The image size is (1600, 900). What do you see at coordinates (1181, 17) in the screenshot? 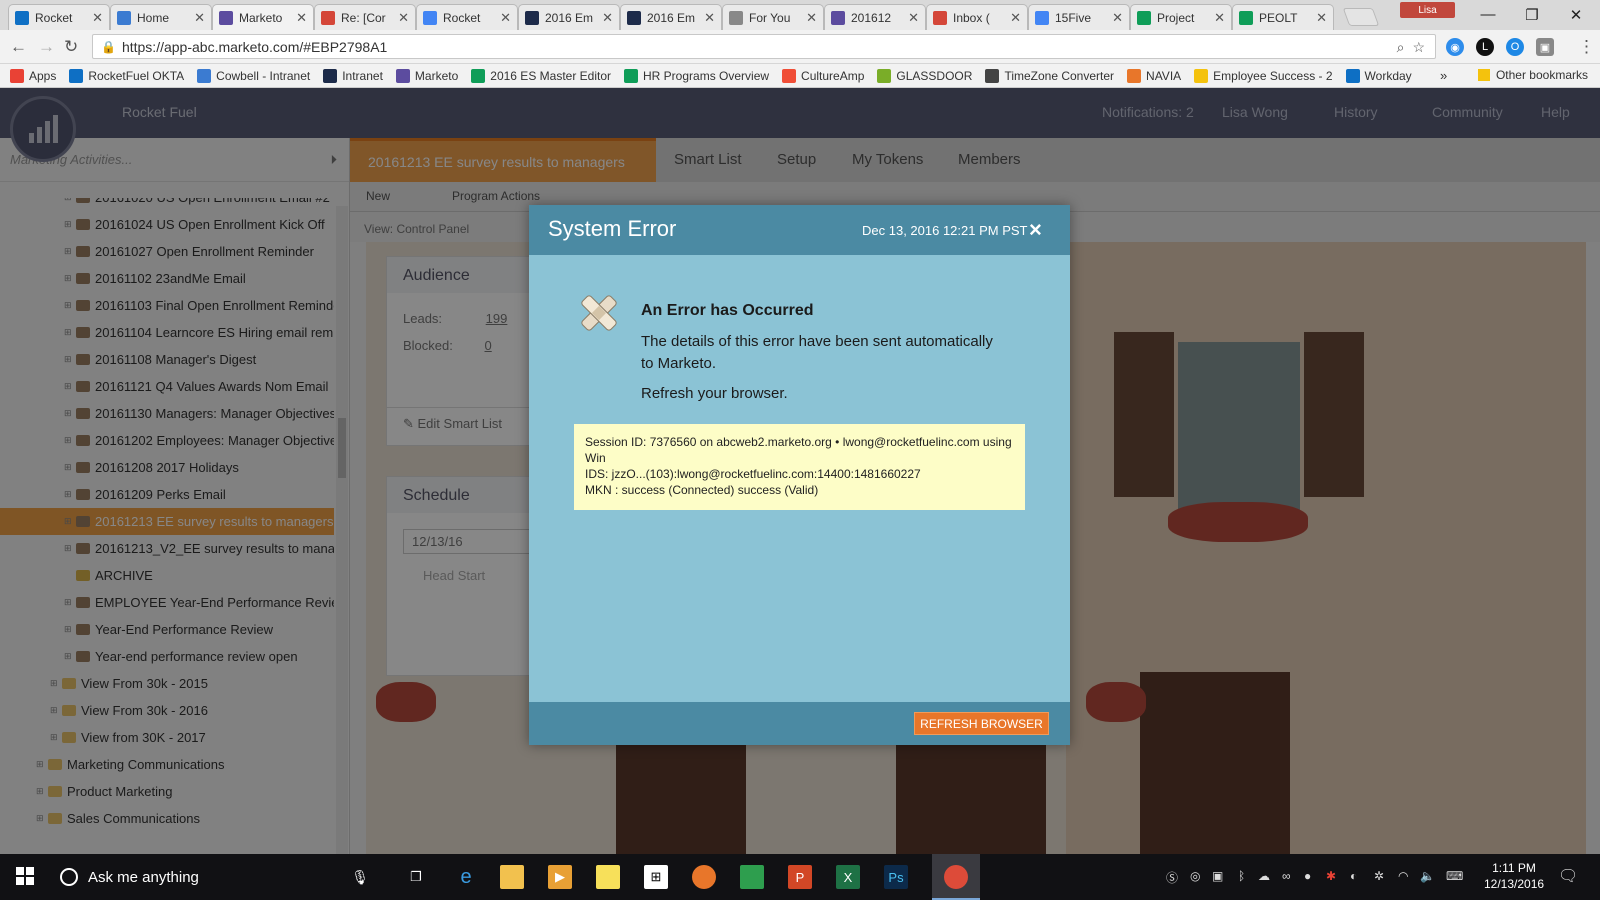
I see `browser-tab: Project ✕` at bounding box center [1181, 17].